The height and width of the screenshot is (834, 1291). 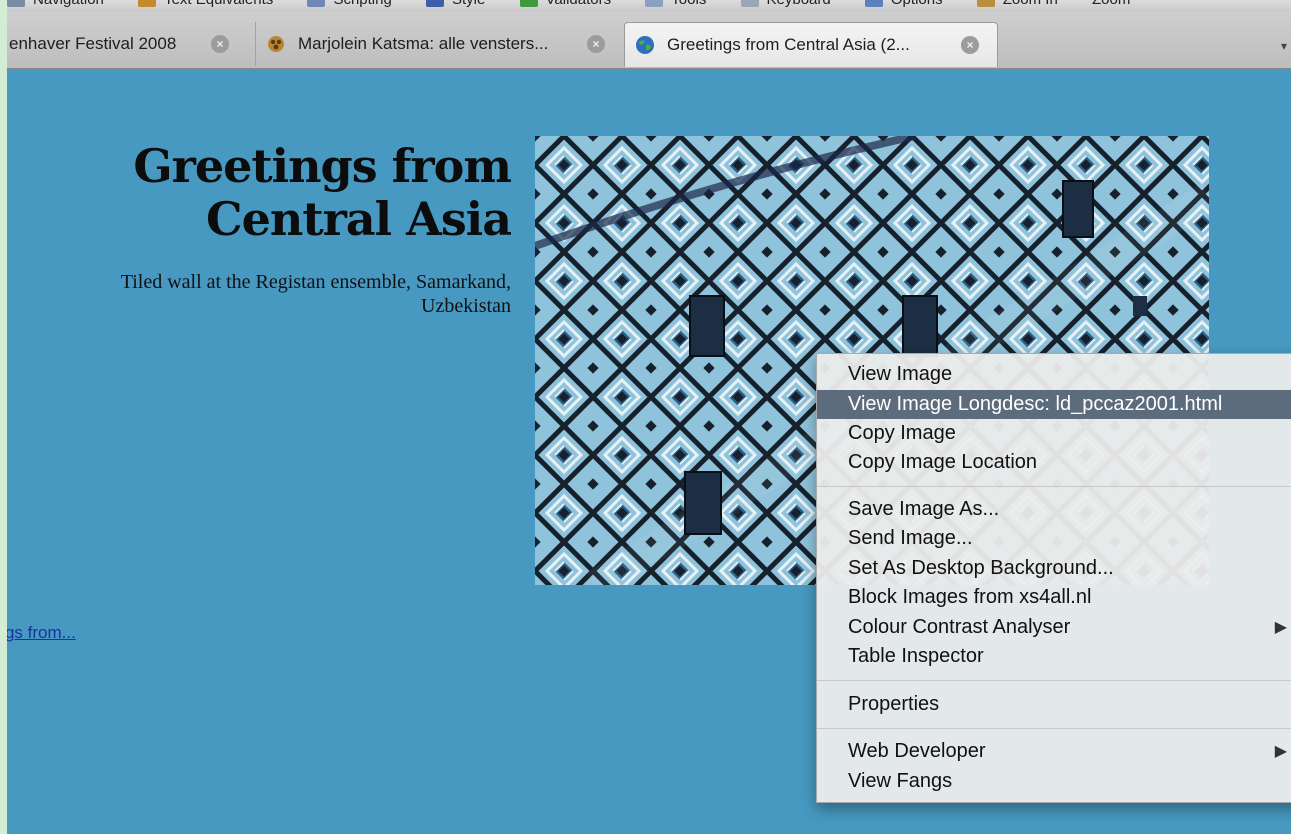 What do you see at coordinates (1017, 4) in the screenshot?
I see `toolbar-zoom-in: Zoom In` at bounding box center [1017, 4].